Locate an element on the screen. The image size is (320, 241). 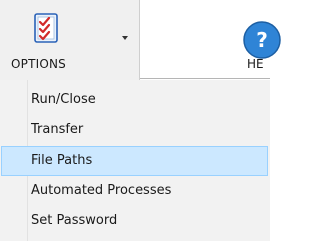
menu-item-label: Run/Close is located at coordinates (63, 99).